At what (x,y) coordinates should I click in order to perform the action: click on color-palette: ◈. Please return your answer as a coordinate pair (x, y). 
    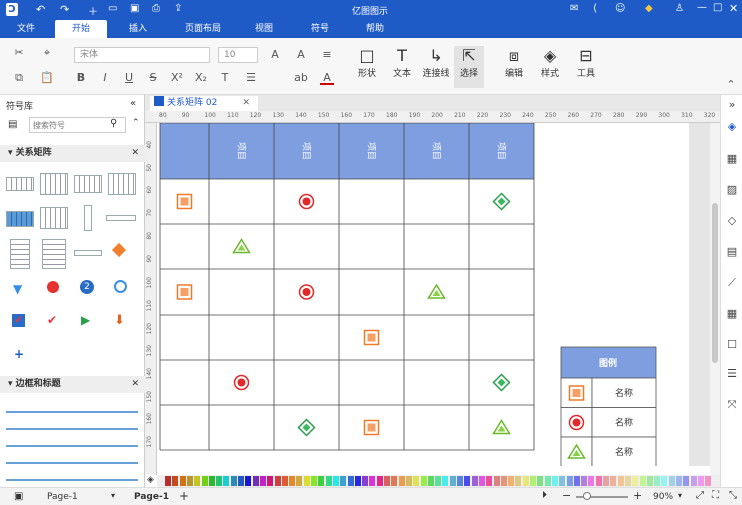
    Looking at the image, I should click on (433, 481).